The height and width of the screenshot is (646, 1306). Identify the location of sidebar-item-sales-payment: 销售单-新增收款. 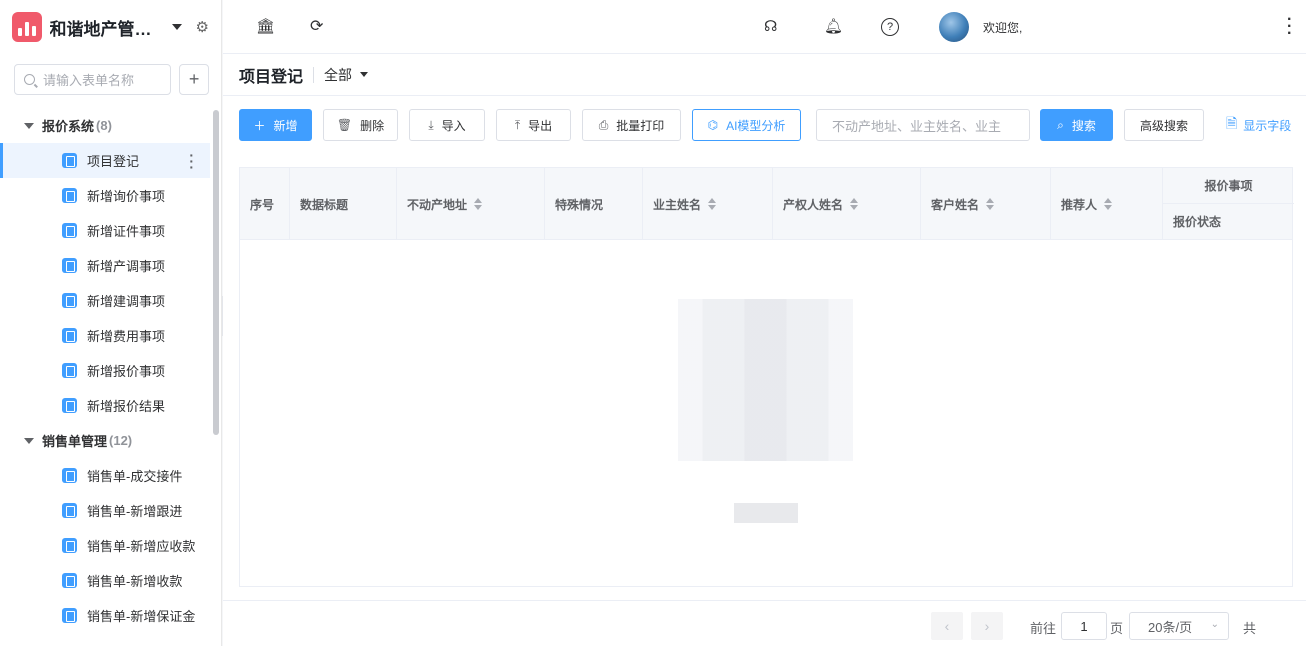
(105, 580).